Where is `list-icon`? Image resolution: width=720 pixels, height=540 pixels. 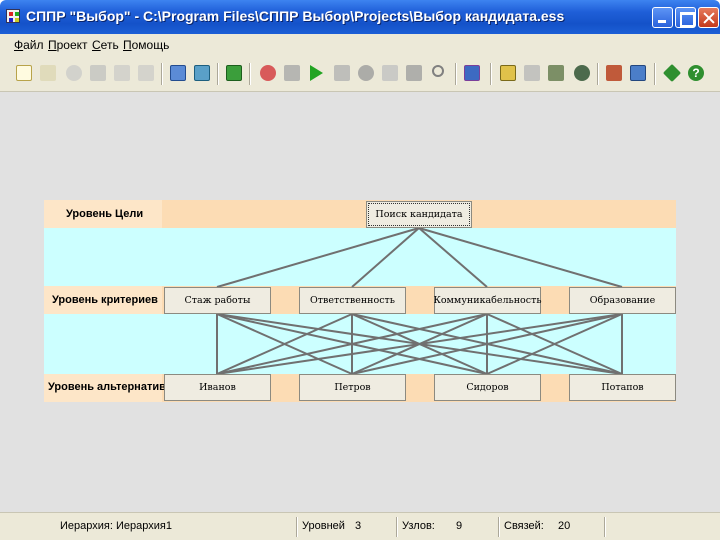
list-icon is located at coordinates (508, 73).